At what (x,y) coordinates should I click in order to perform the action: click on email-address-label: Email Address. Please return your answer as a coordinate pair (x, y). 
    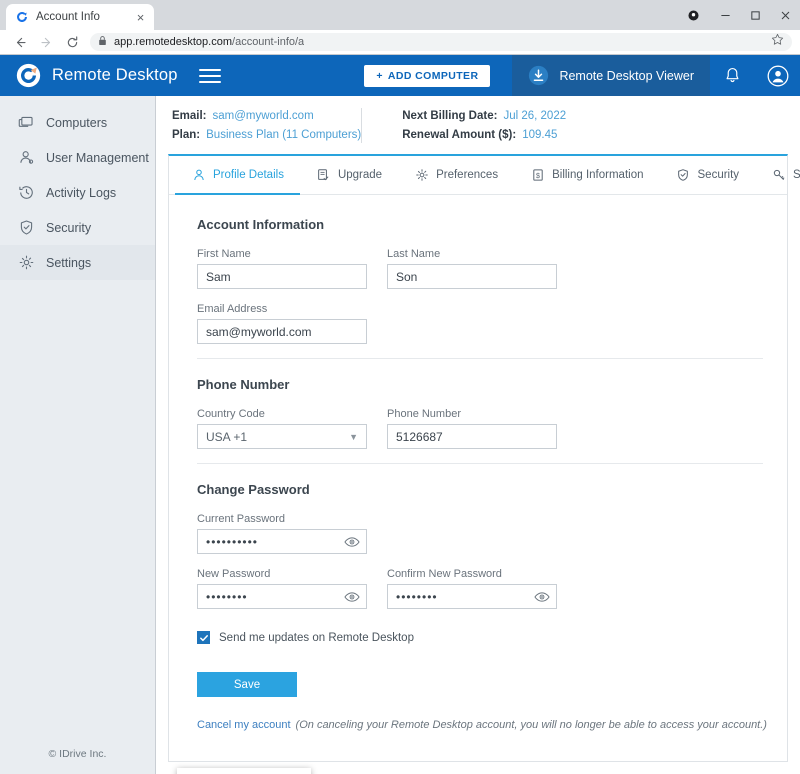
    Looking at the image, I should click on (232, 309).